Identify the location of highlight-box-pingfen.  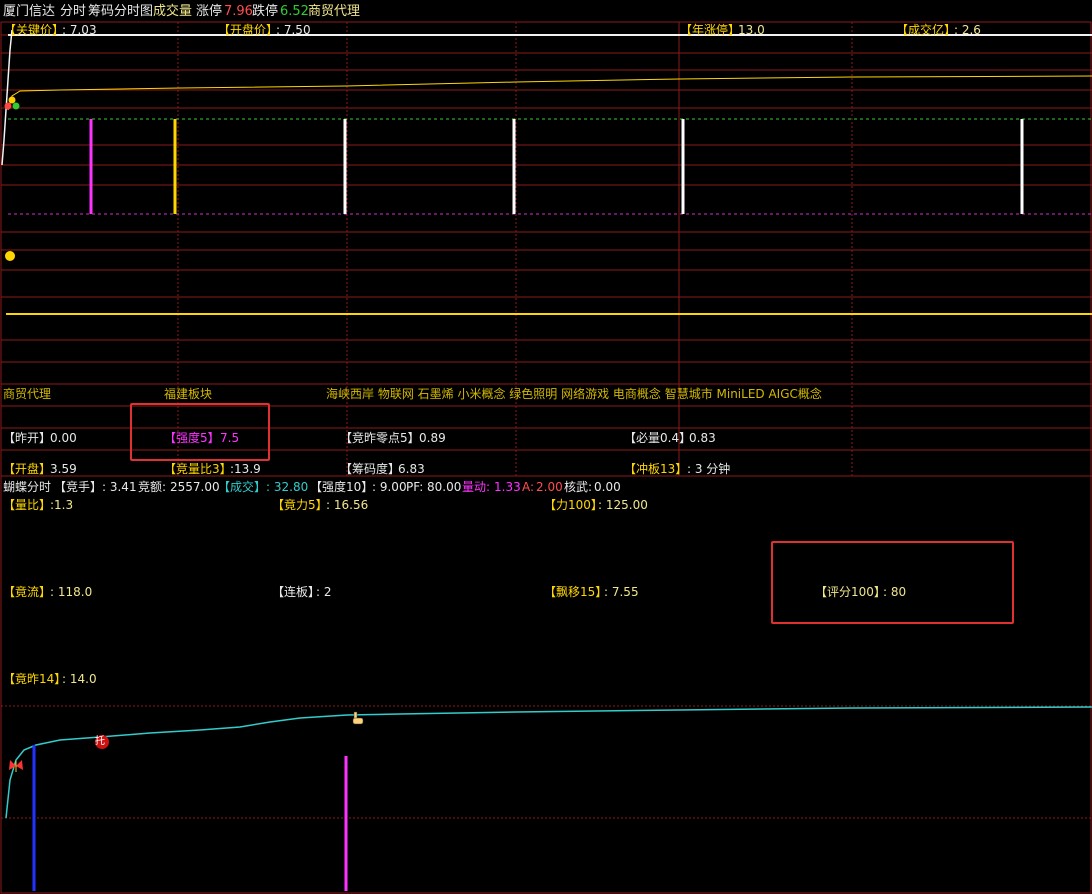
(892, 582).